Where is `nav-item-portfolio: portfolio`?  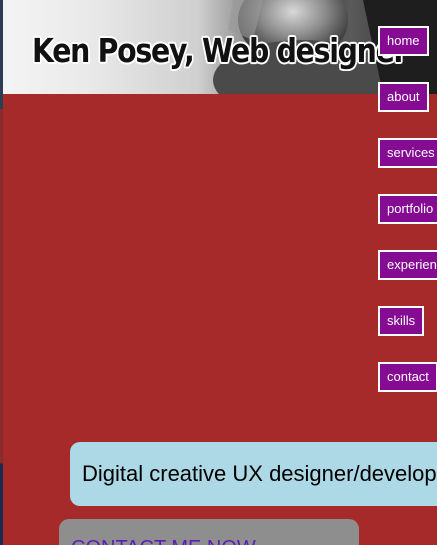 nav-item-portfolio: portfolio is located at coordinates (407, 209).